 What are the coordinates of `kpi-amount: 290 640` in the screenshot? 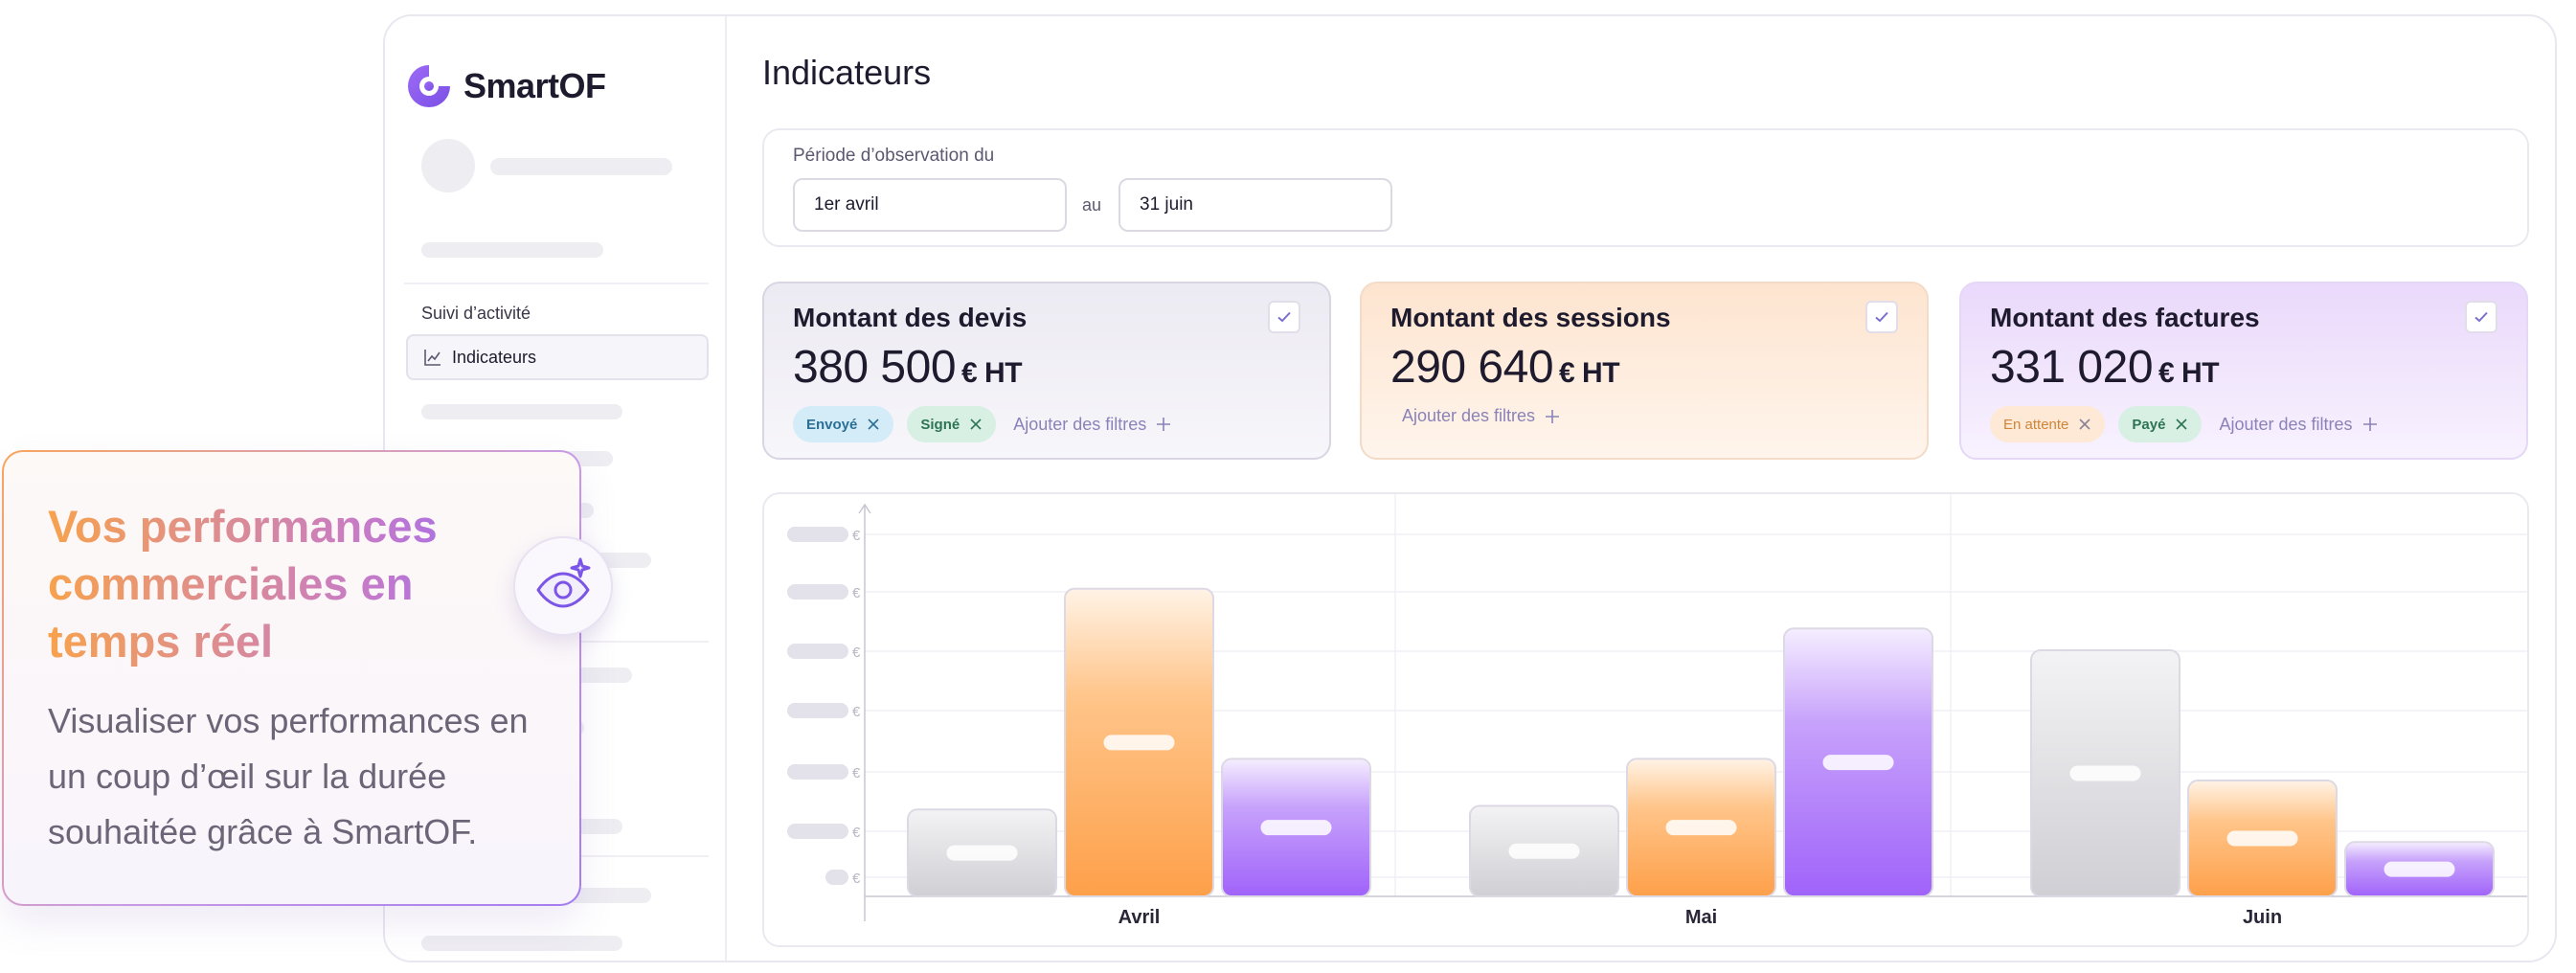 It's located at (1472, 367).